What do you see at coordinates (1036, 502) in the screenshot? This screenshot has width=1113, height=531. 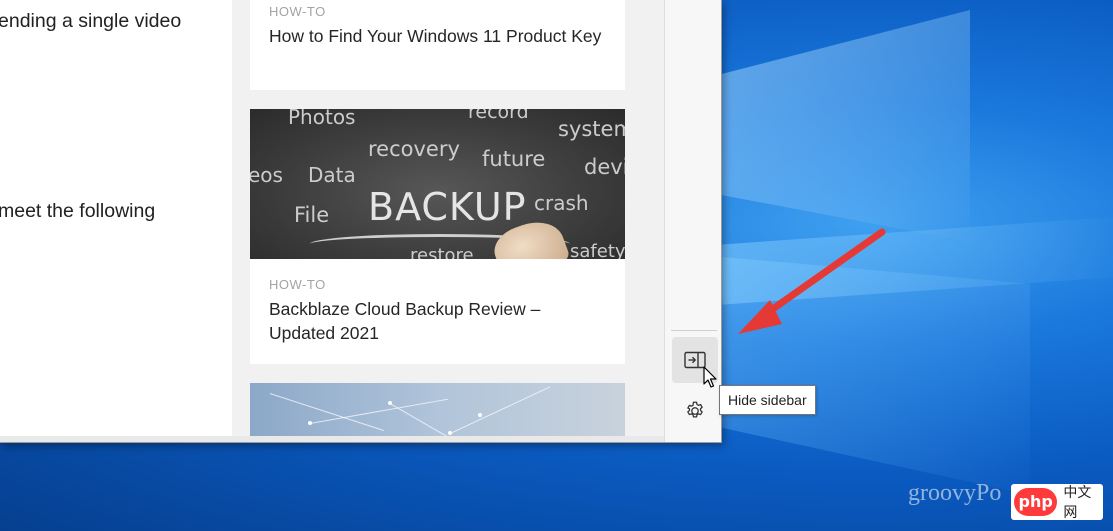 I see `php-logo: php` at bounding box center [1036, 502].